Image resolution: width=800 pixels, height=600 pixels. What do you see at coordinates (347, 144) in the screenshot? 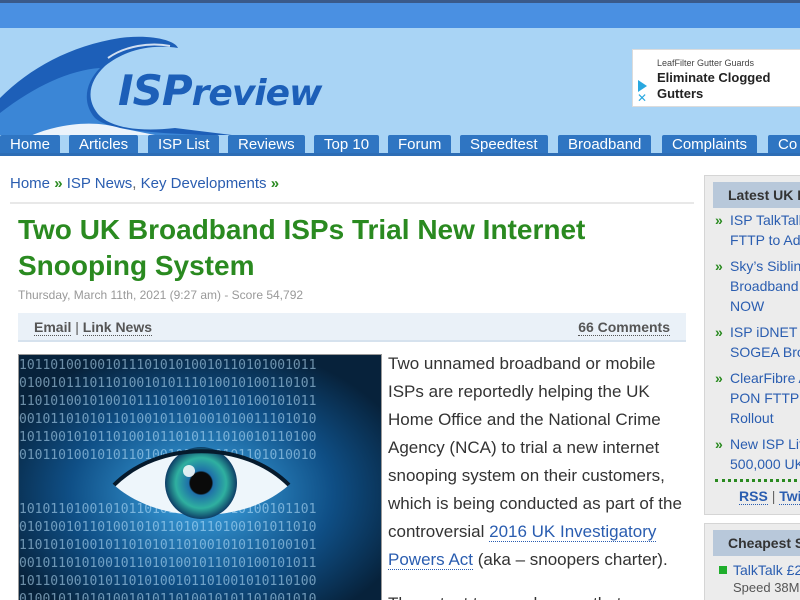
I see `nav-item-top-10: Top 10` at bounding box center [347, 144].